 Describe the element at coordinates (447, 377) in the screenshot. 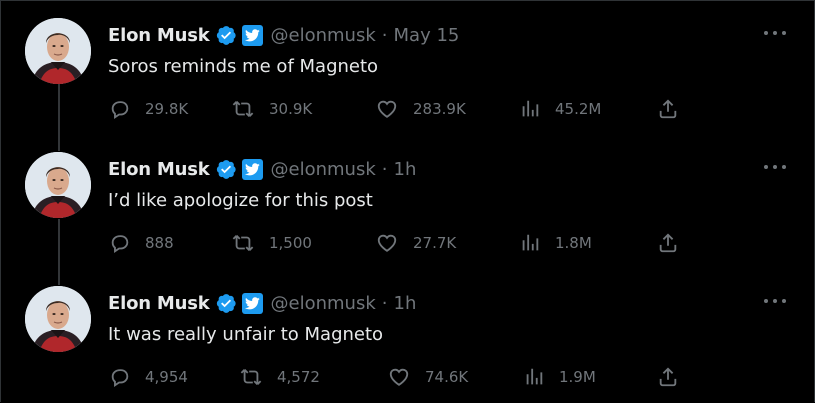

I see `like-count: 74.6K` at that location.